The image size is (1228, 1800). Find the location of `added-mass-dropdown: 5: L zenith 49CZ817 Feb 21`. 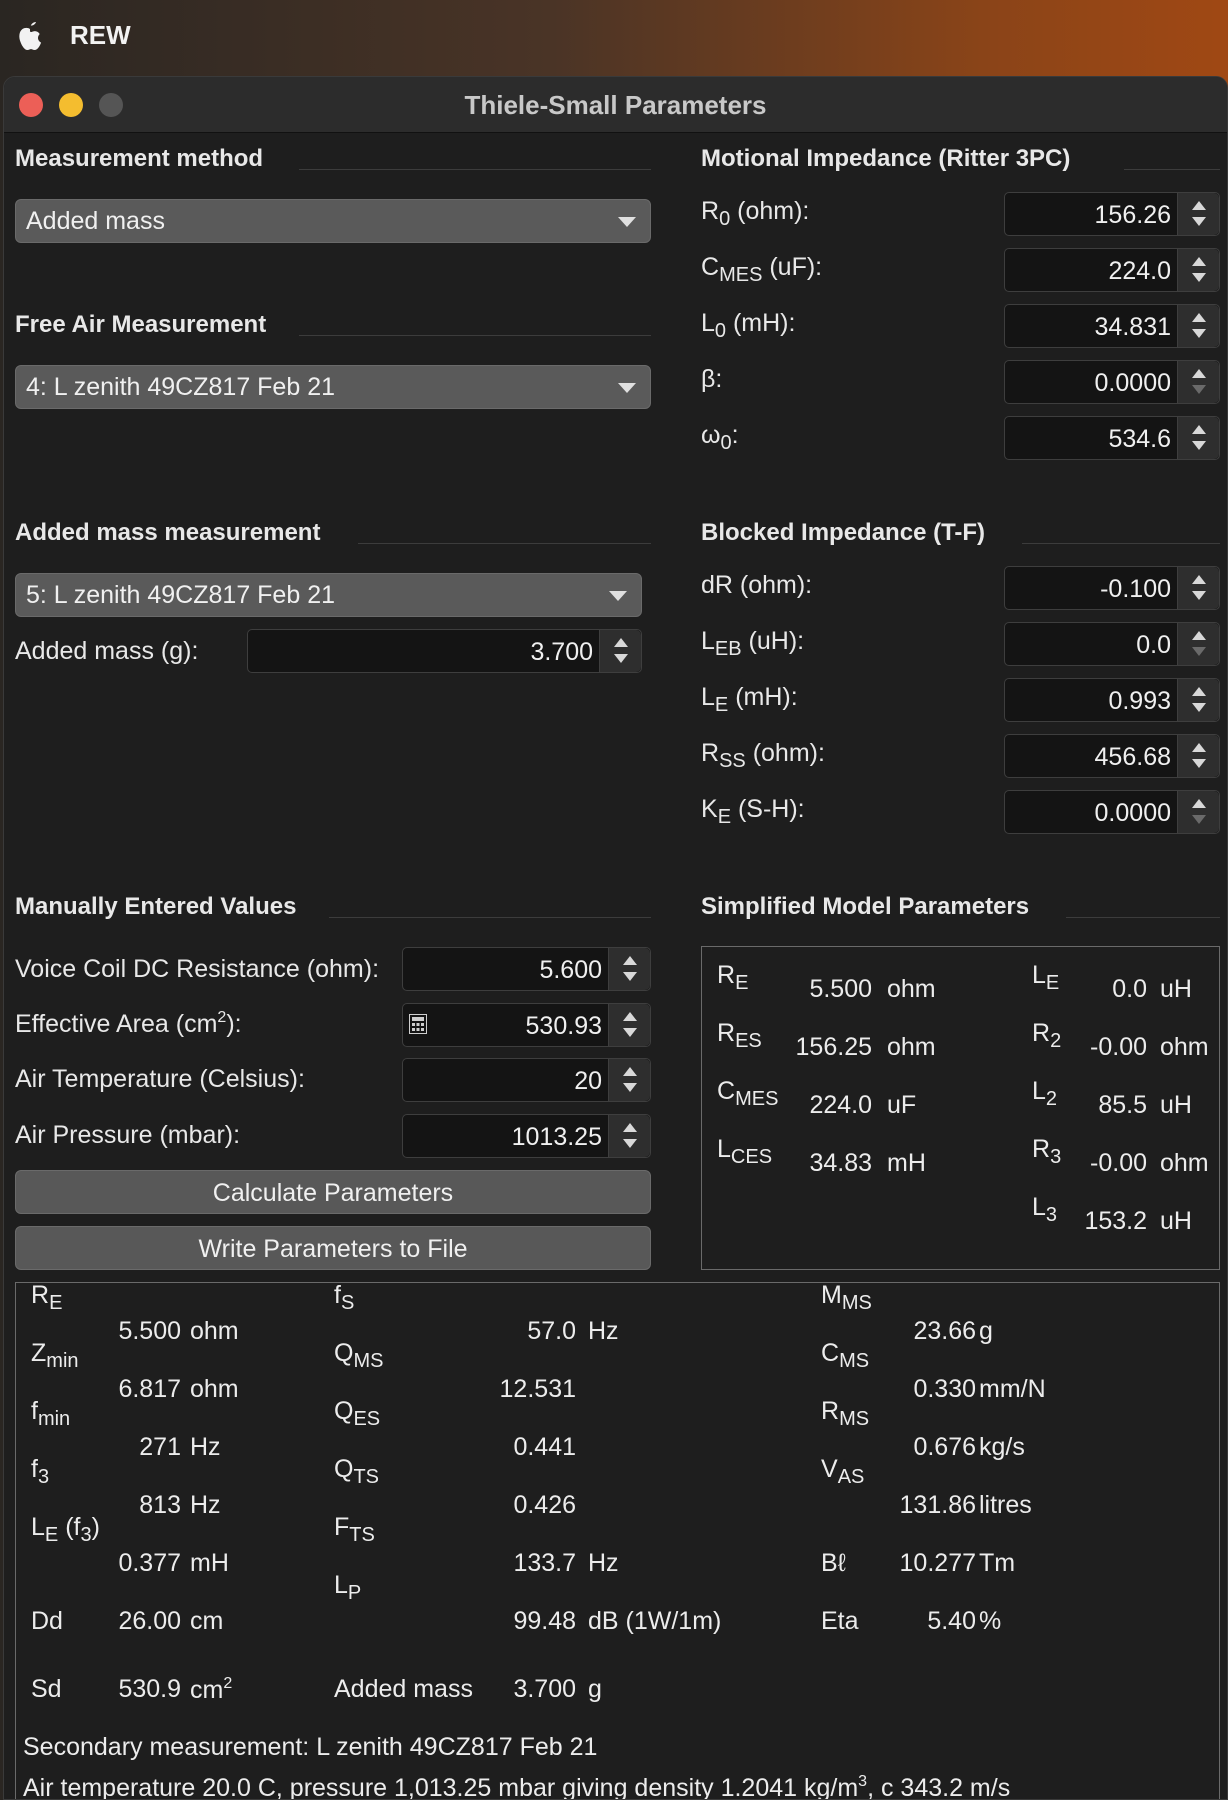

added-mass-dropdown: 5: L zenith 49CZ817 Feb 21 is located at coordinates (328, 595).